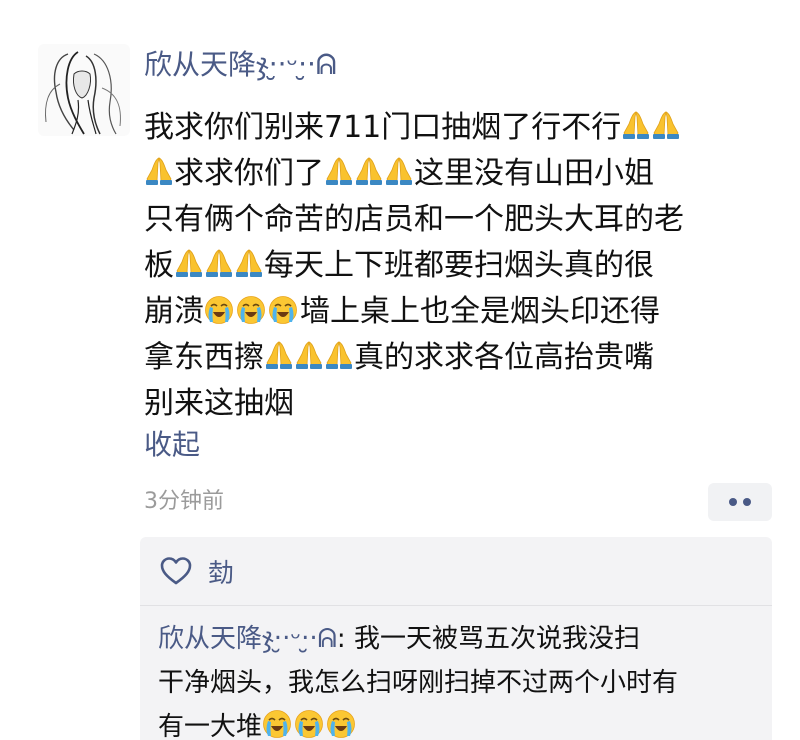 Image resolution: width=800 pixels, height=740 pixels. Describe the element at coordinates (383, 127) in the screenshot. I see `post-line-1-text: 我求你们别来711门口抽烟了行不行` at that location.